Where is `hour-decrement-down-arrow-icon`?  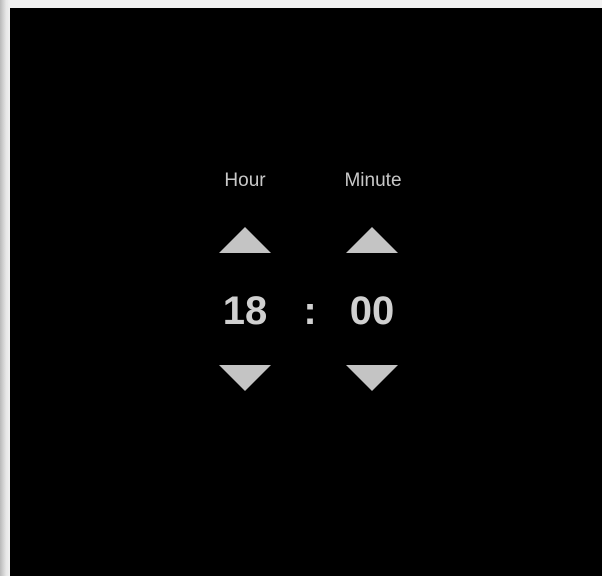 hour-decrement-down-arrow-icon is located at coordinates (245, 378).